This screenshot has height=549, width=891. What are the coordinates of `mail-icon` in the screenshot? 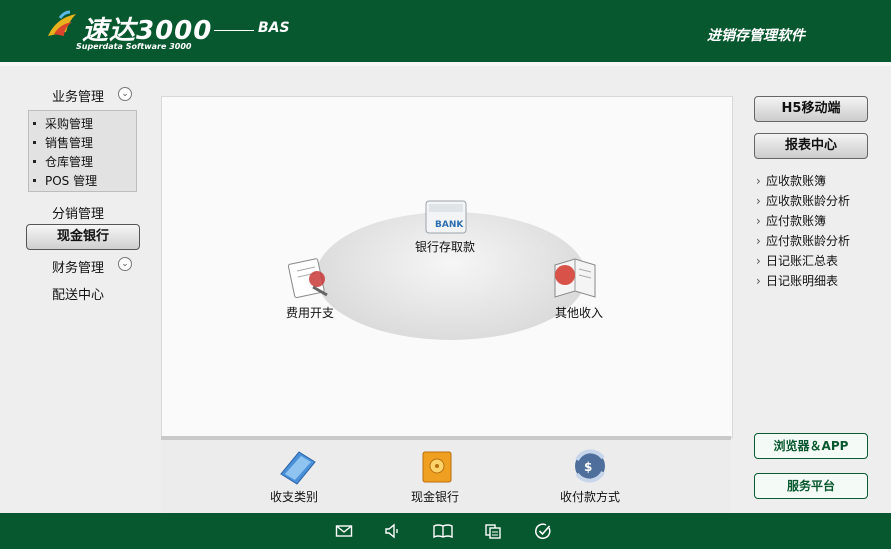 It's located at (344, 531).